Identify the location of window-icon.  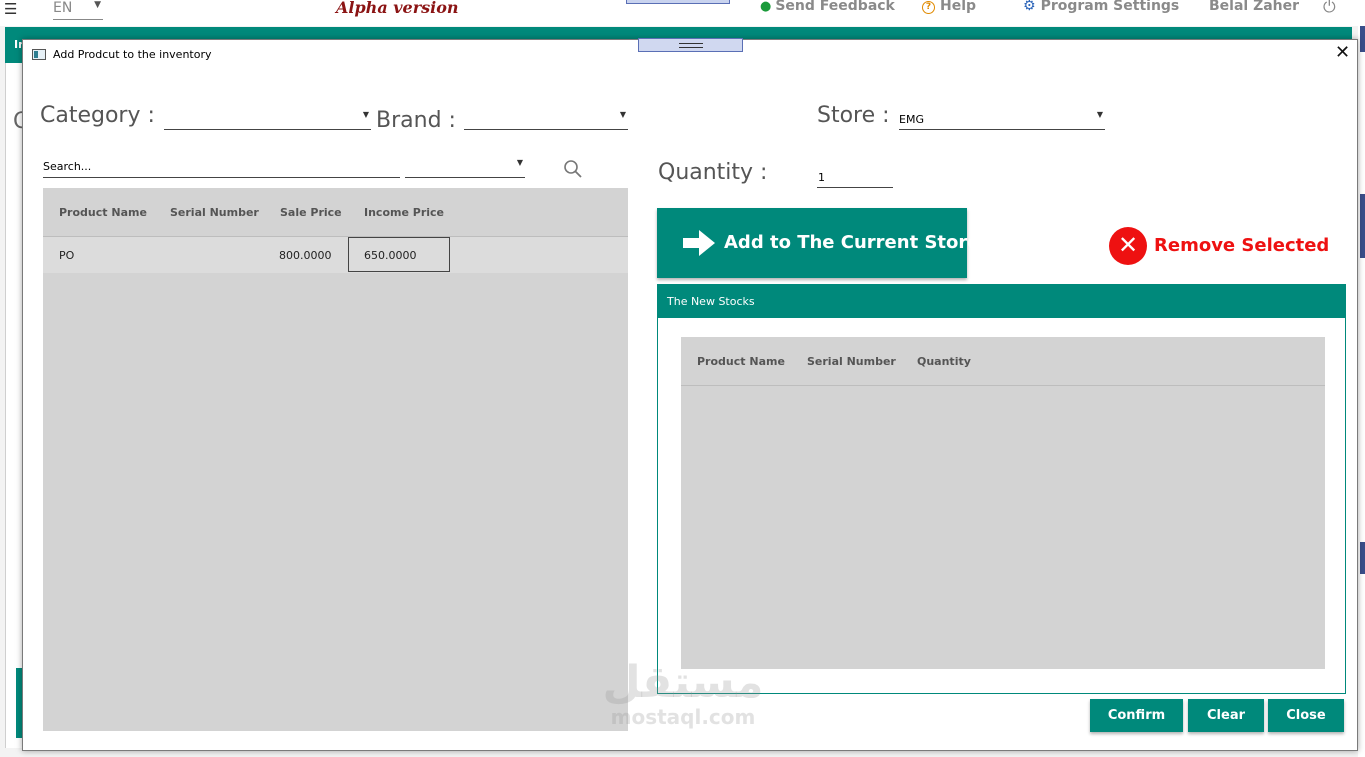
(39, 54).